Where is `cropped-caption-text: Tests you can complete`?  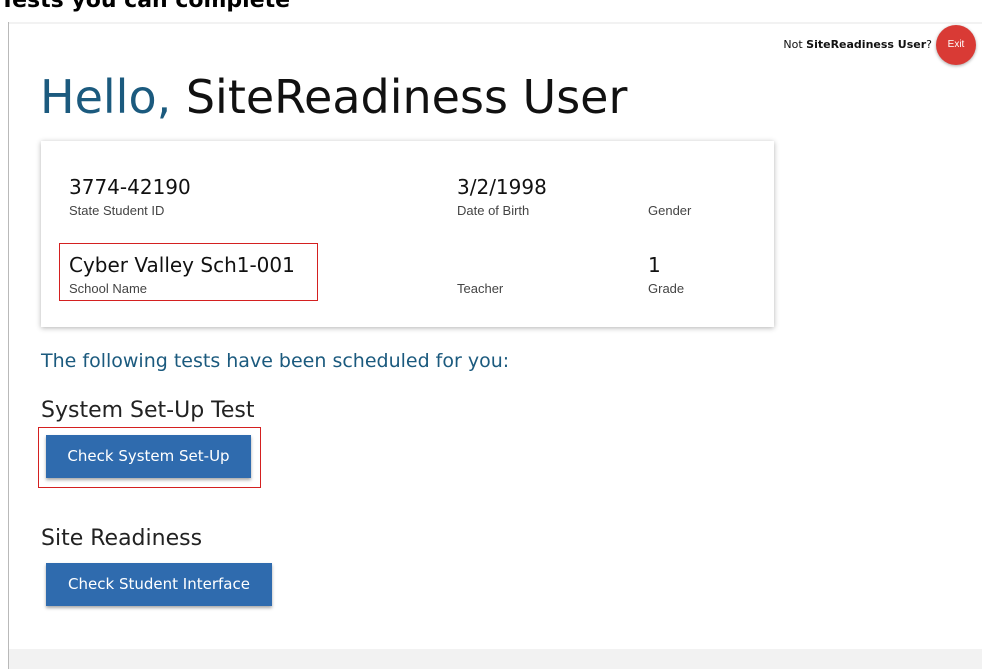
cropped-caption-text: Tests you can complete is located at coordinates (145, 6).